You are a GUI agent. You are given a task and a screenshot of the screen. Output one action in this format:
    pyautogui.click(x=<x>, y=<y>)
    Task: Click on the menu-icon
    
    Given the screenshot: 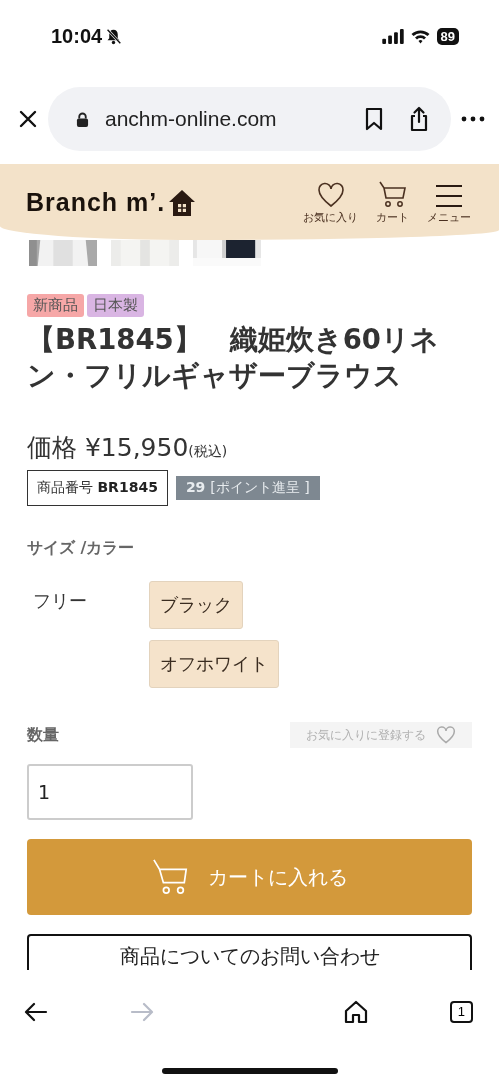 What is the action you would take?
    pyautogui.click(x=449, y=195)
    